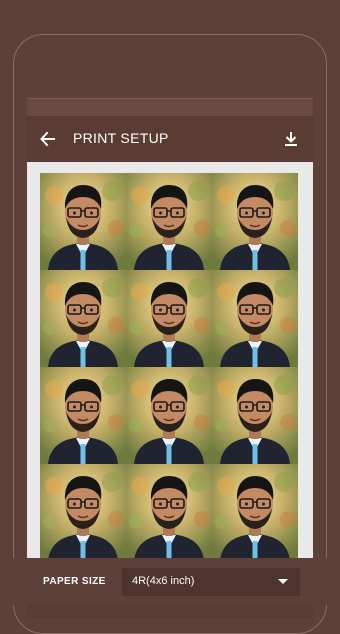  I want to click on paper-size-bar: PAPER SIZE 4R(4x6 inch), so click(170, 581).